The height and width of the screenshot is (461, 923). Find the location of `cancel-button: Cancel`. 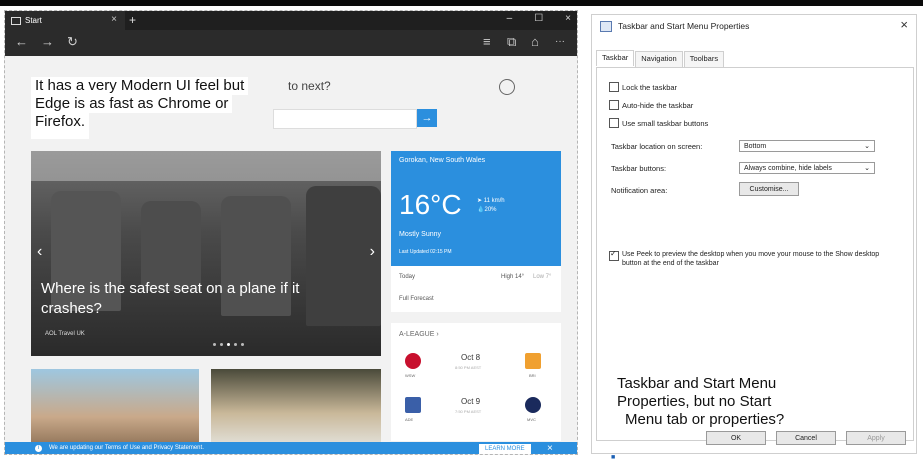

cancel-button: Cancel is located at coordinates (806, 438).